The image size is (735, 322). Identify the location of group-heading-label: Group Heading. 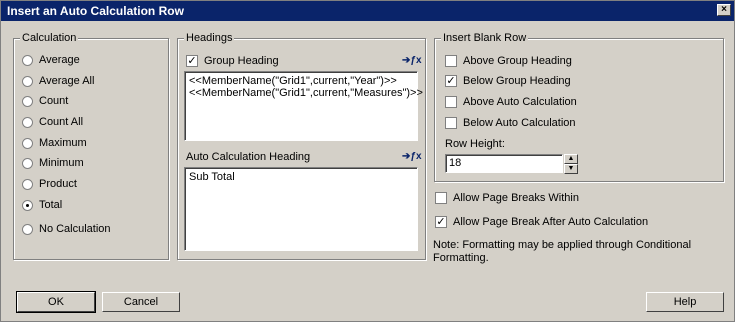
(241, 61).